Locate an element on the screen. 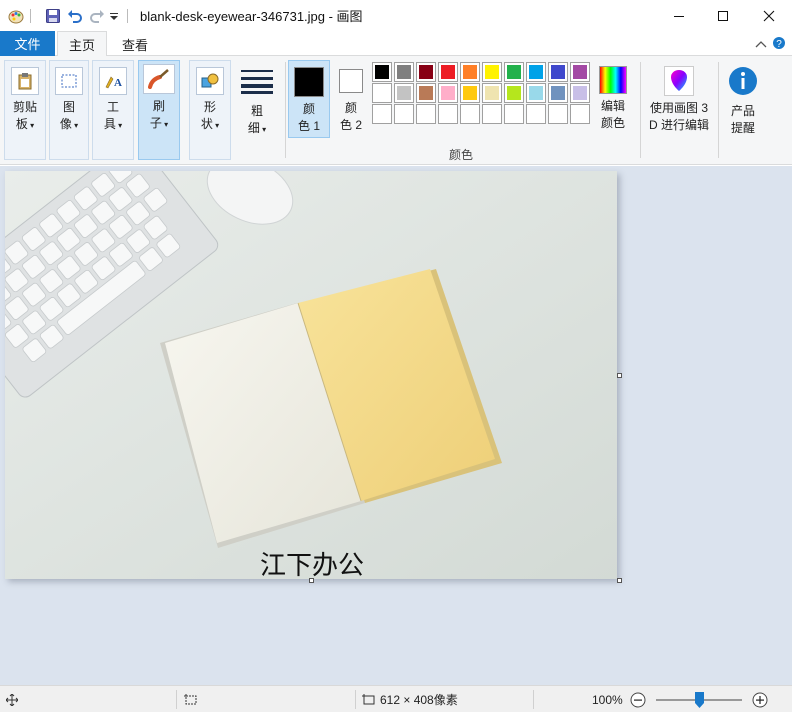  window-title: blank-desk-eyewear-346731.jpg - 画图 is located at coordinates (251, 16).